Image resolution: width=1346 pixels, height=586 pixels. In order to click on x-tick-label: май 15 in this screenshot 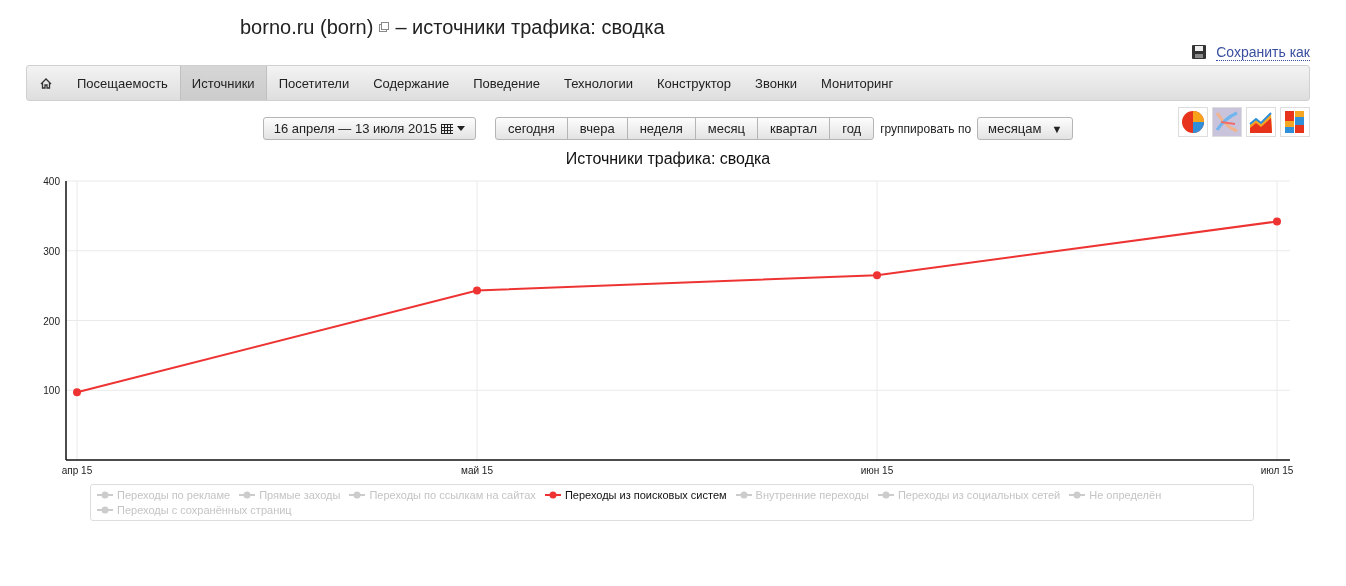, I will do `click(477, 470)`.